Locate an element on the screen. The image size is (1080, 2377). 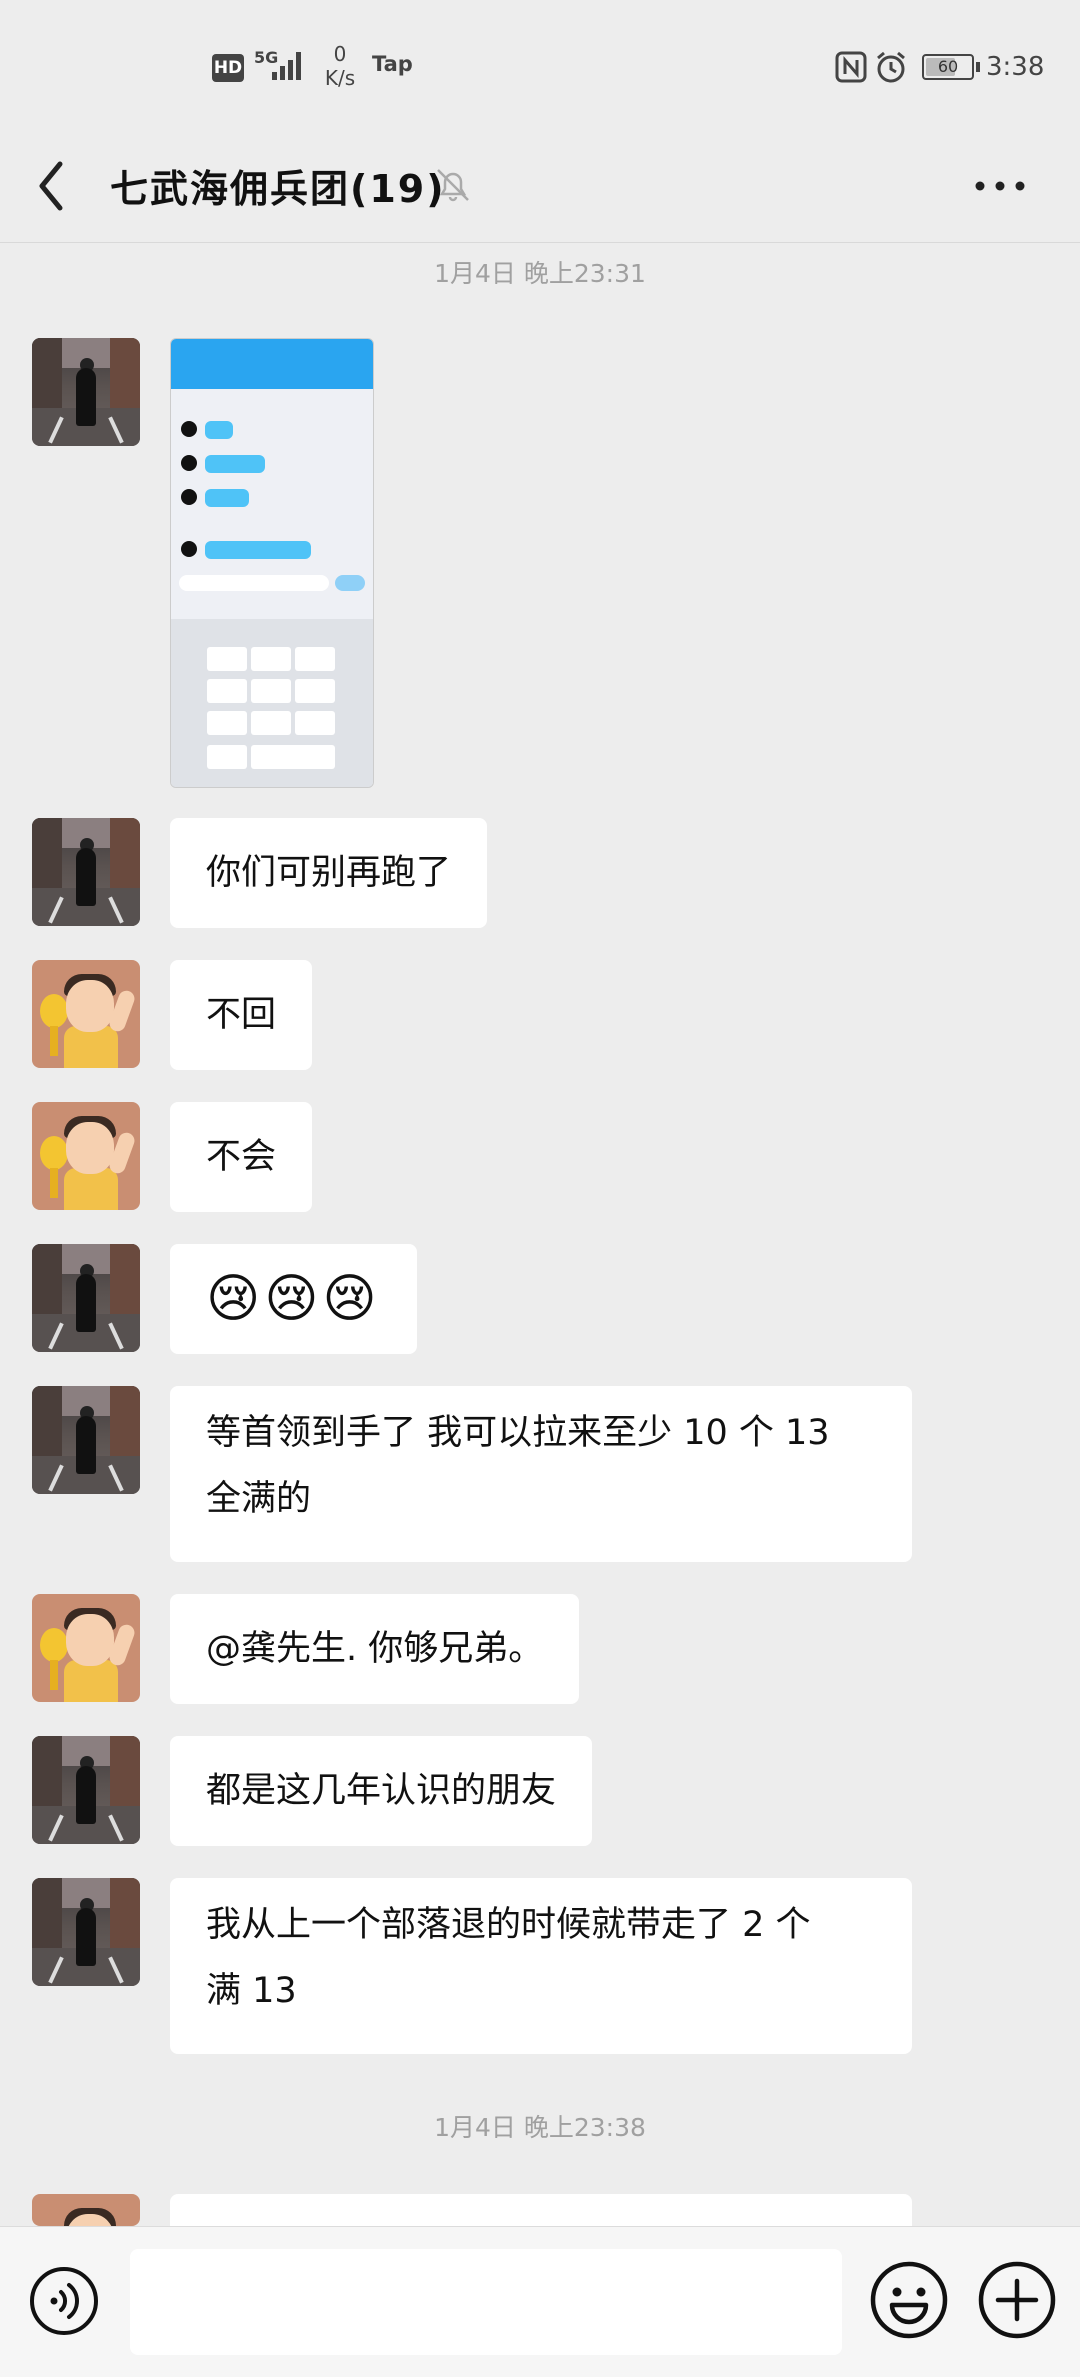
message-bubble: 我从上一个部落退的时候就带走了 2 个 满 13 is located at coordinates (541, 1966).